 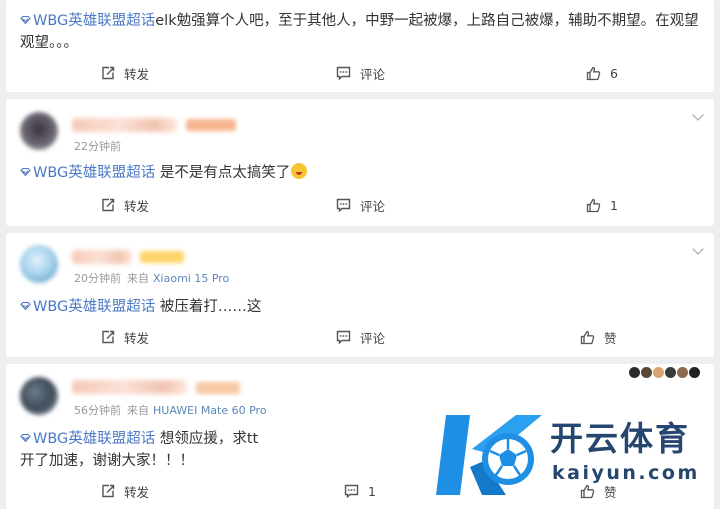 What do you see at coordinates (360, 307) in the screenshot?
I see `post-body: WBG英雄联盟超话 被压着打……这` at bounding box center [360, 307].